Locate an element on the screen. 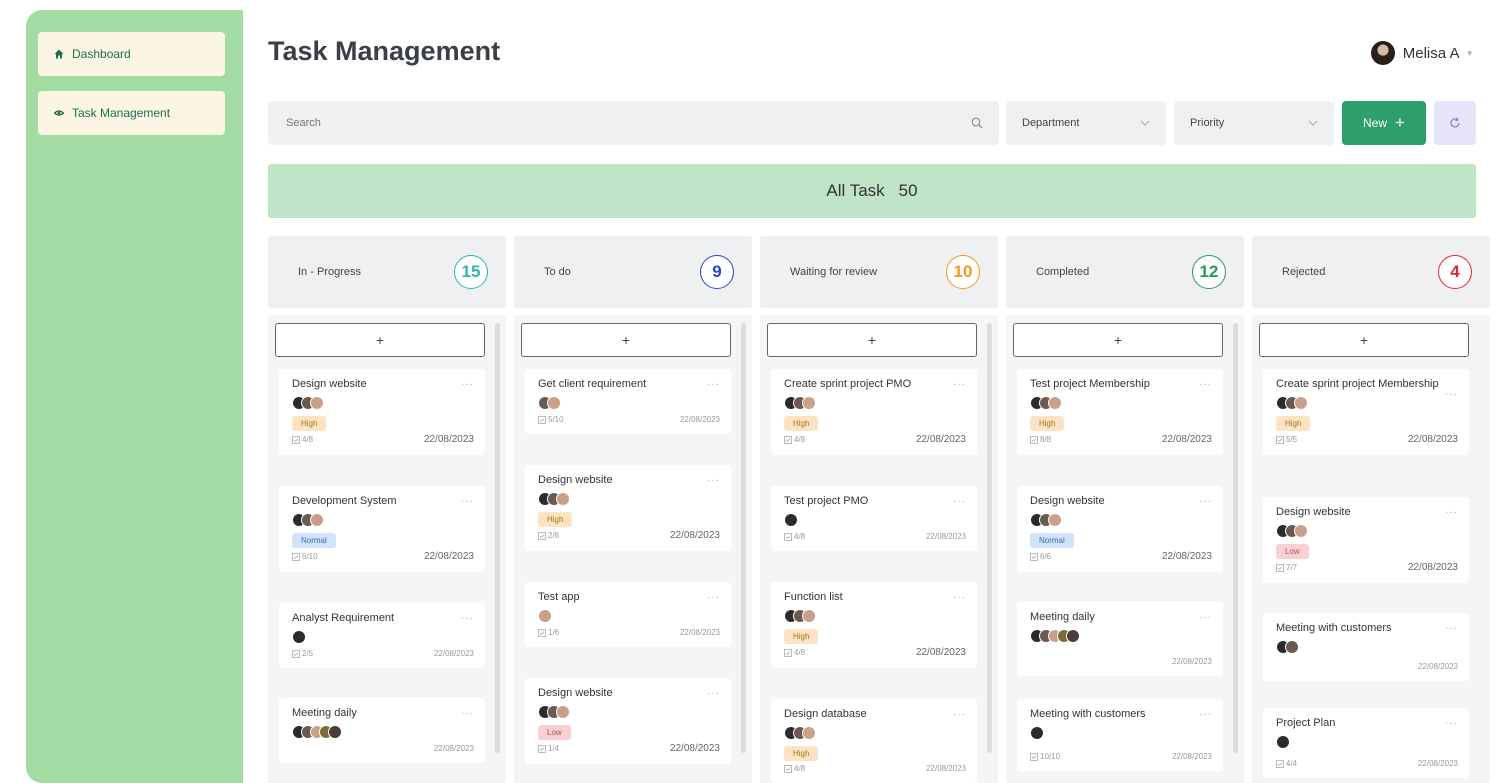 The image size is (1510, 783). all-task-summary: All Task 50 is located at coordinates (872, 191).